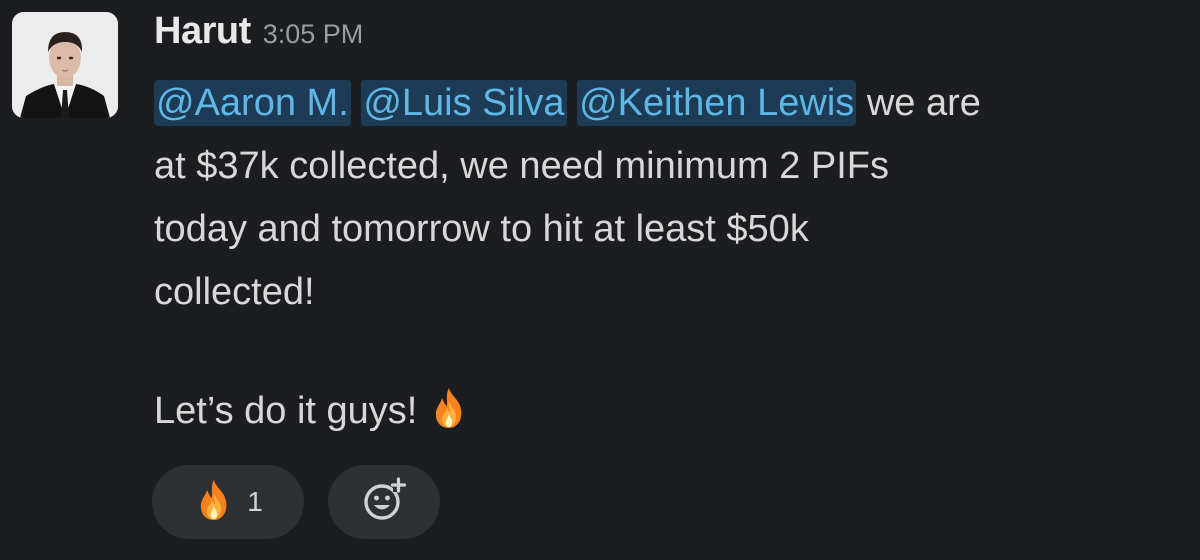 The width and height of the screenshot is (1200, 560). What do you see at coordinates (313, 34) in the screenshot?
I see `timestamp: 3:05 PM` at bounding box center [313, 34].